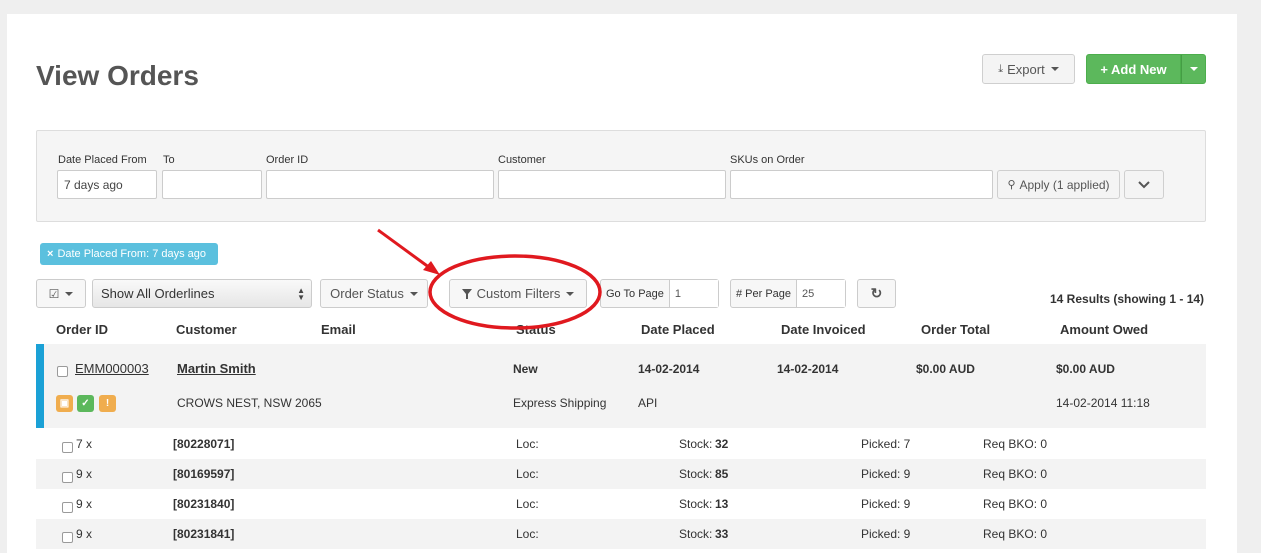 This screenshot has width=1261, height=553. I want to click on add-new-dropdown-button, so click(1193, 69).